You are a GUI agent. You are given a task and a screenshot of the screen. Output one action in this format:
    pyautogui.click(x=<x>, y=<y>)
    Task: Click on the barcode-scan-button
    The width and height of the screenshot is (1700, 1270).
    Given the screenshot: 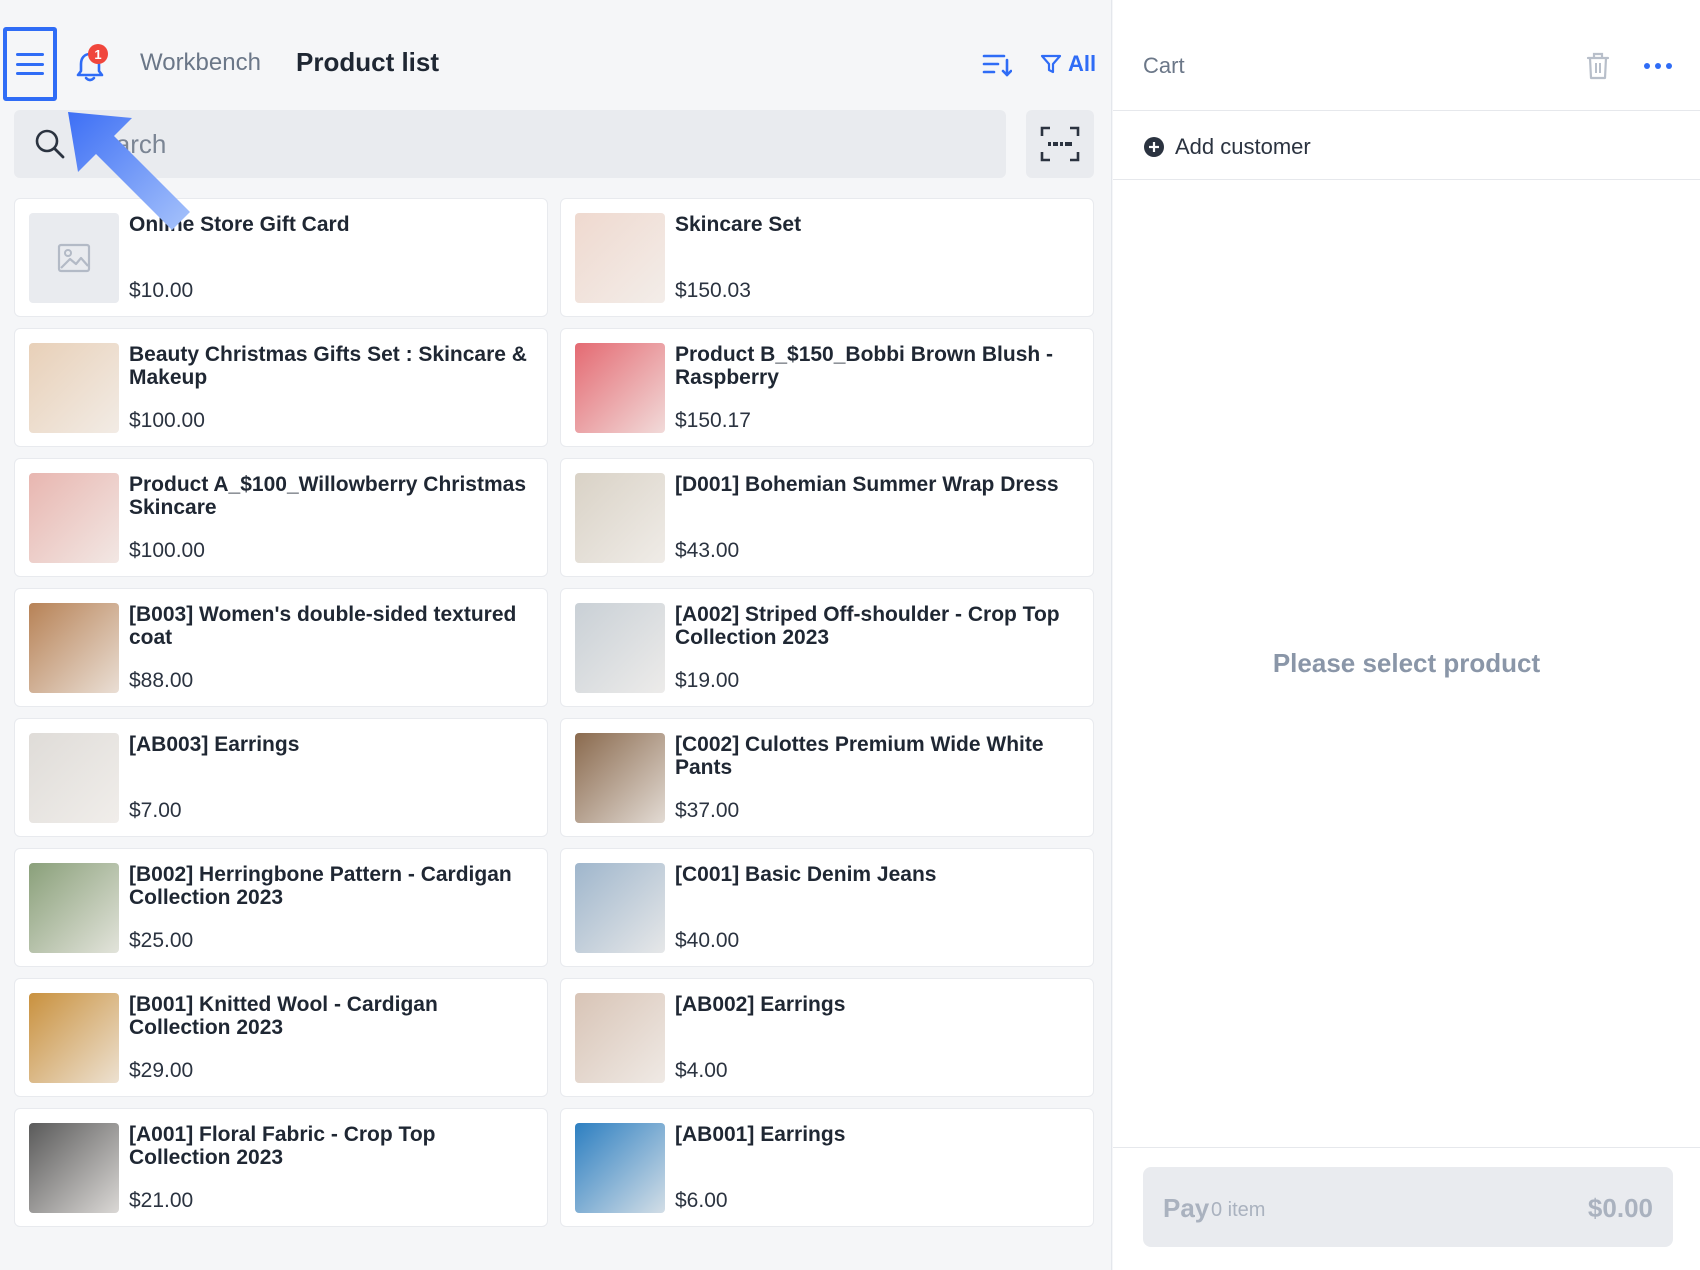 What is the action you would take?
    pyautogui.click(x=1060, y=144)
    